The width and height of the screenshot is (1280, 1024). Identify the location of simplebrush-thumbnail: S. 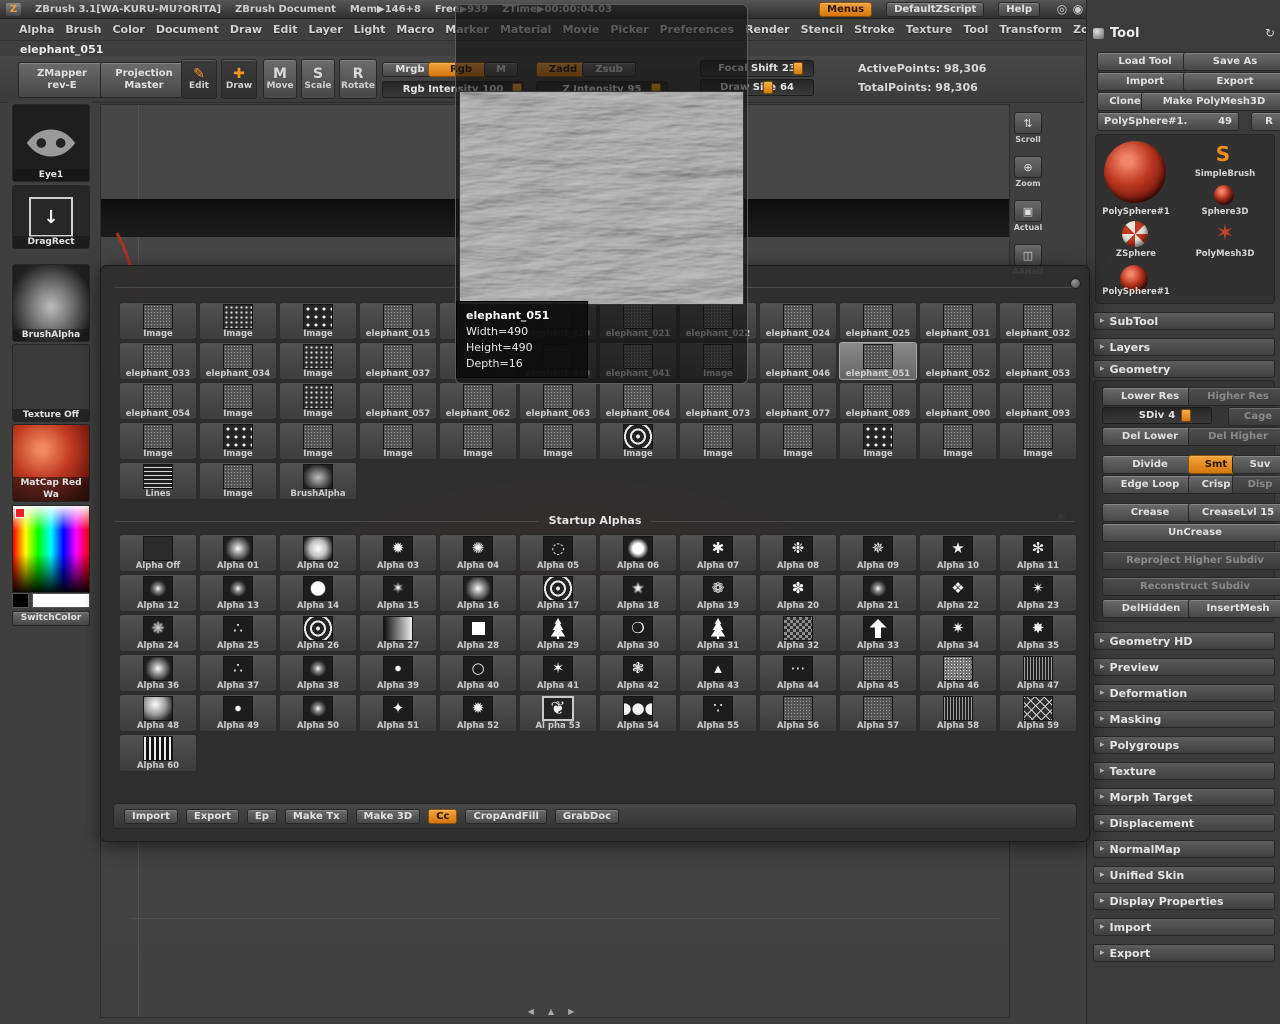
(1223, 154).